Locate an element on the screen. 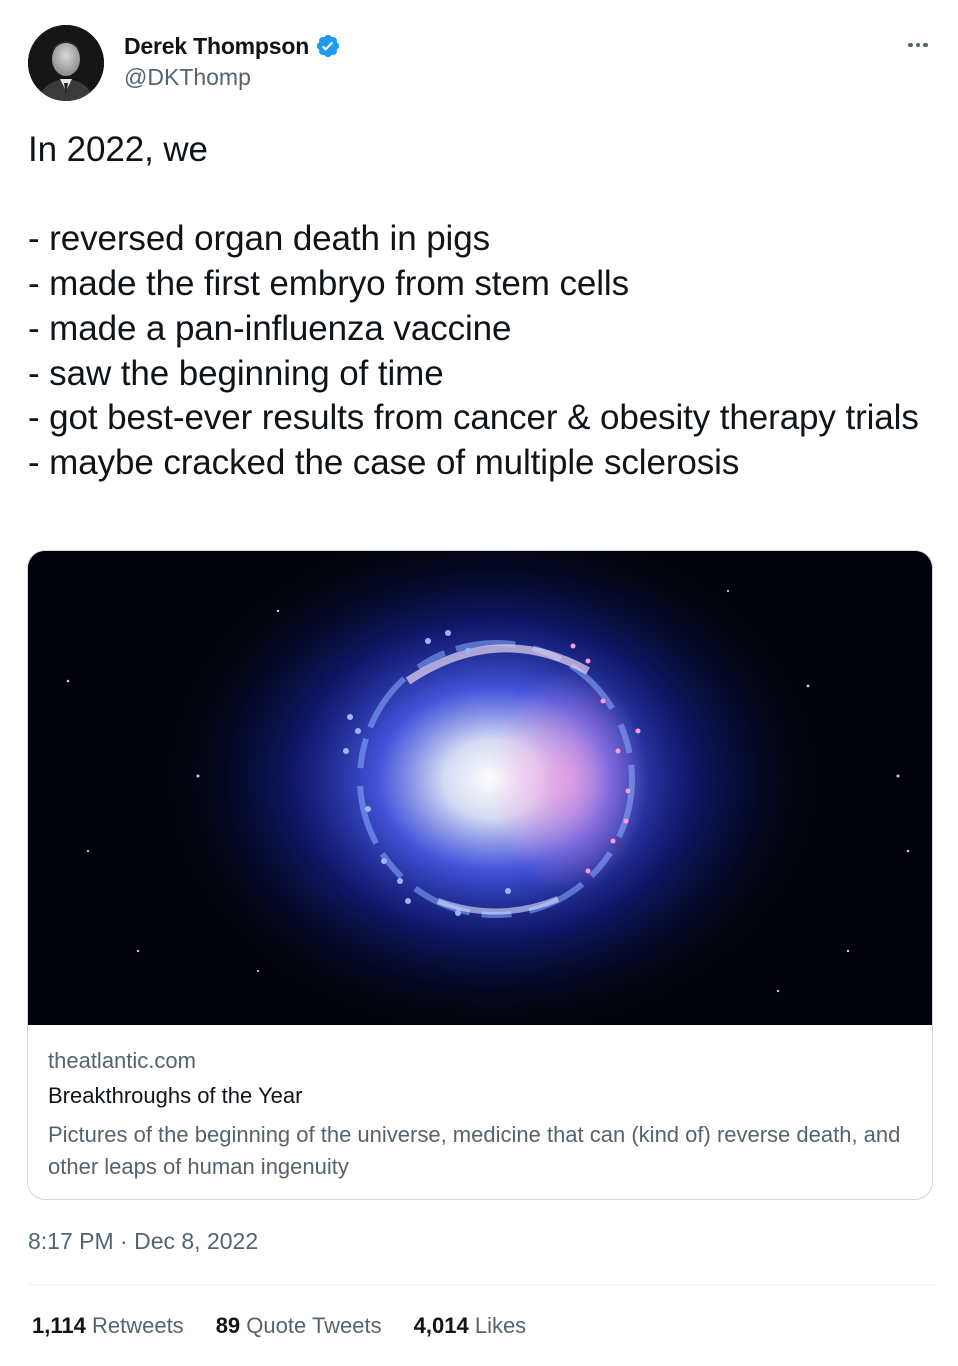 The height and width of the screenshot is (1366, 958). link-card-domain: theatlantic.com is located at coordinates (122, 1060).